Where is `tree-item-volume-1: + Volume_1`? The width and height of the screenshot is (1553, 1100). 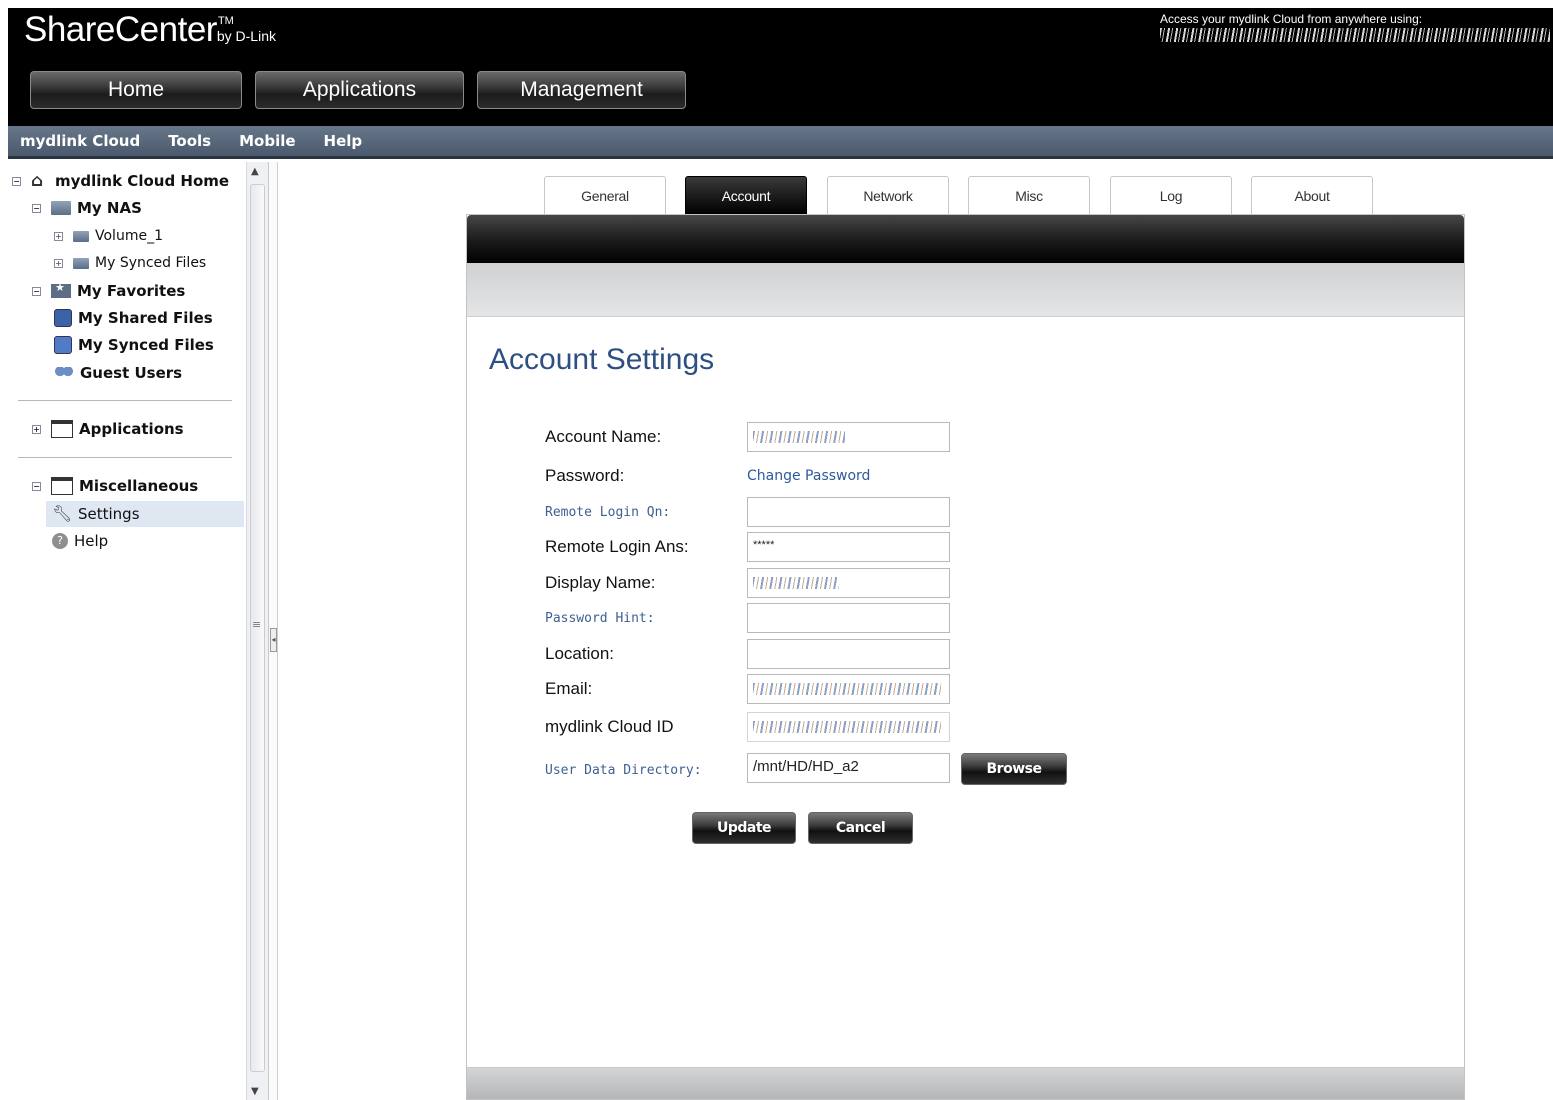 tree-item-volume-1: + Volume_1 is located at coordinates (108, 236).